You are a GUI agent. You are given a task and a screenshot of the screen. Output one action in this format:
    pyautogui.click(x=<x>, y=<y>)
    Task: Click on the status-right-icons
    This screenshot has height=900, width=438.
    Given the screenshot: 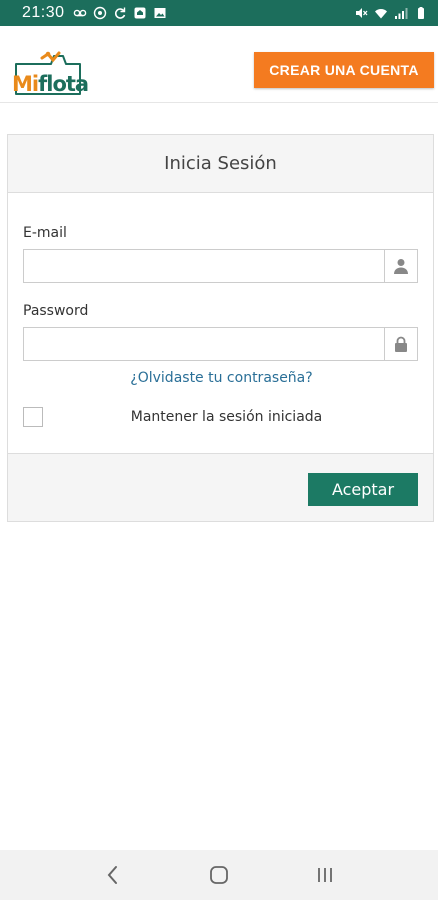 What is the action you would take?
    pyautogui.click(x=391, y=13)
    